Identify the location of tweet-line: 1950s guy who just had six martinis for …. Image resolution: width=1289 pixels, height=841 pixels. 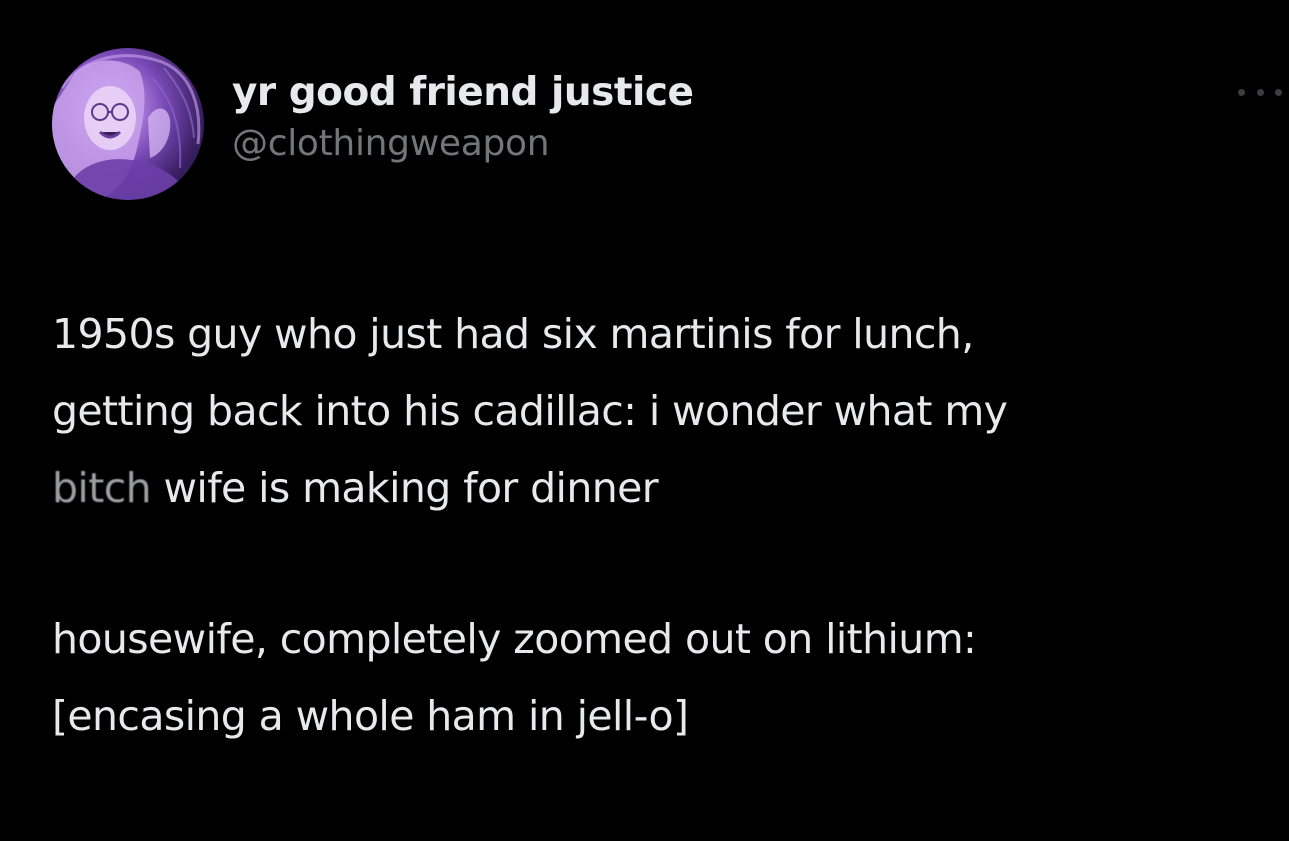
(513, 334).